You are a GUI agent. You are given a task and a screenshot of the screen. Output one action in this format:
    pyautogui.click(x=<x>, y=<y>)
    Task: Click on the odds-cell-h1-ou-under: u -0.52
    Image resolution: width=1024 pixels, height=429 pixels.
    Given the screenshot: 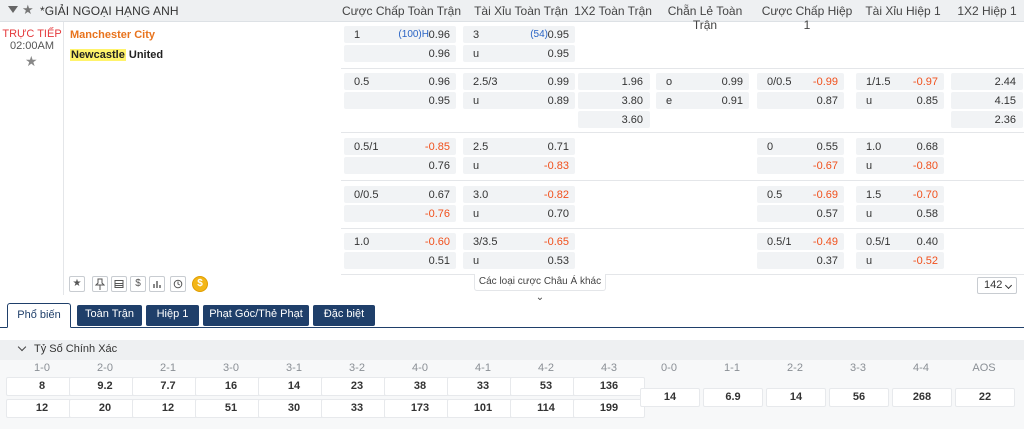 What is the action you would take?
    pyautogui.click(x=900, y=260)
    